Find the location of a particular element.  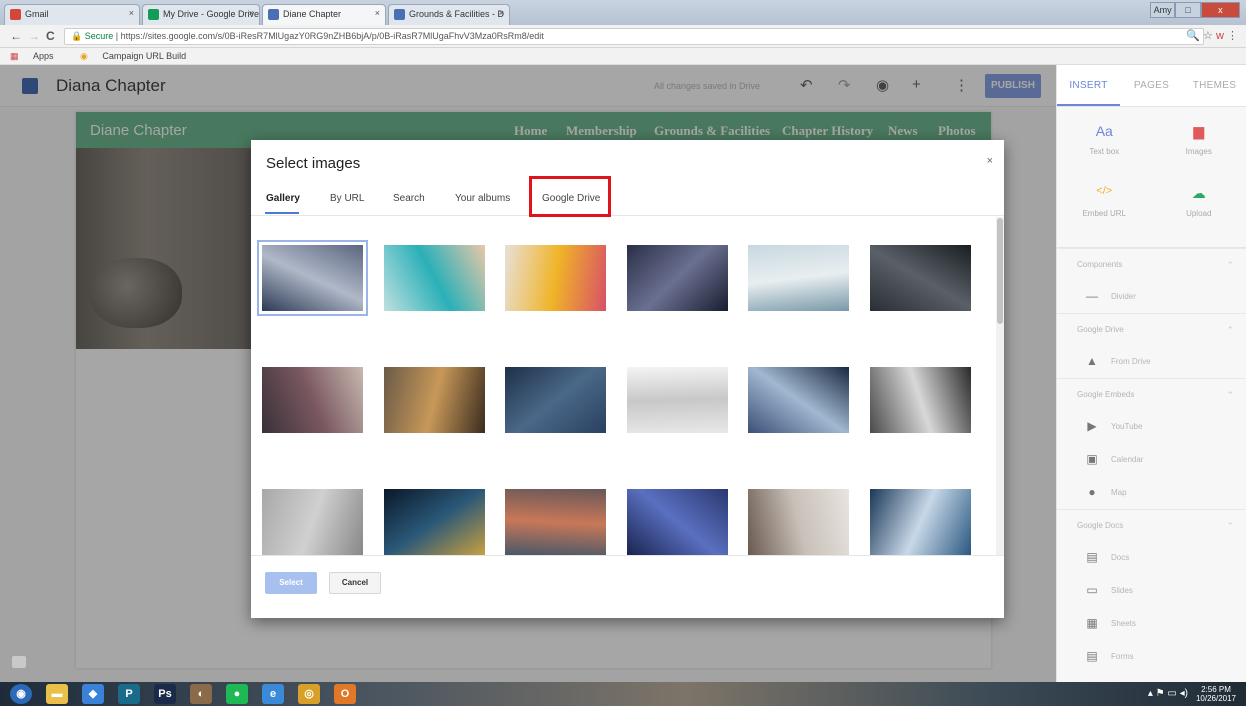

taskbar-photoshop-icon: Ps is located at coordinates (165, 694).